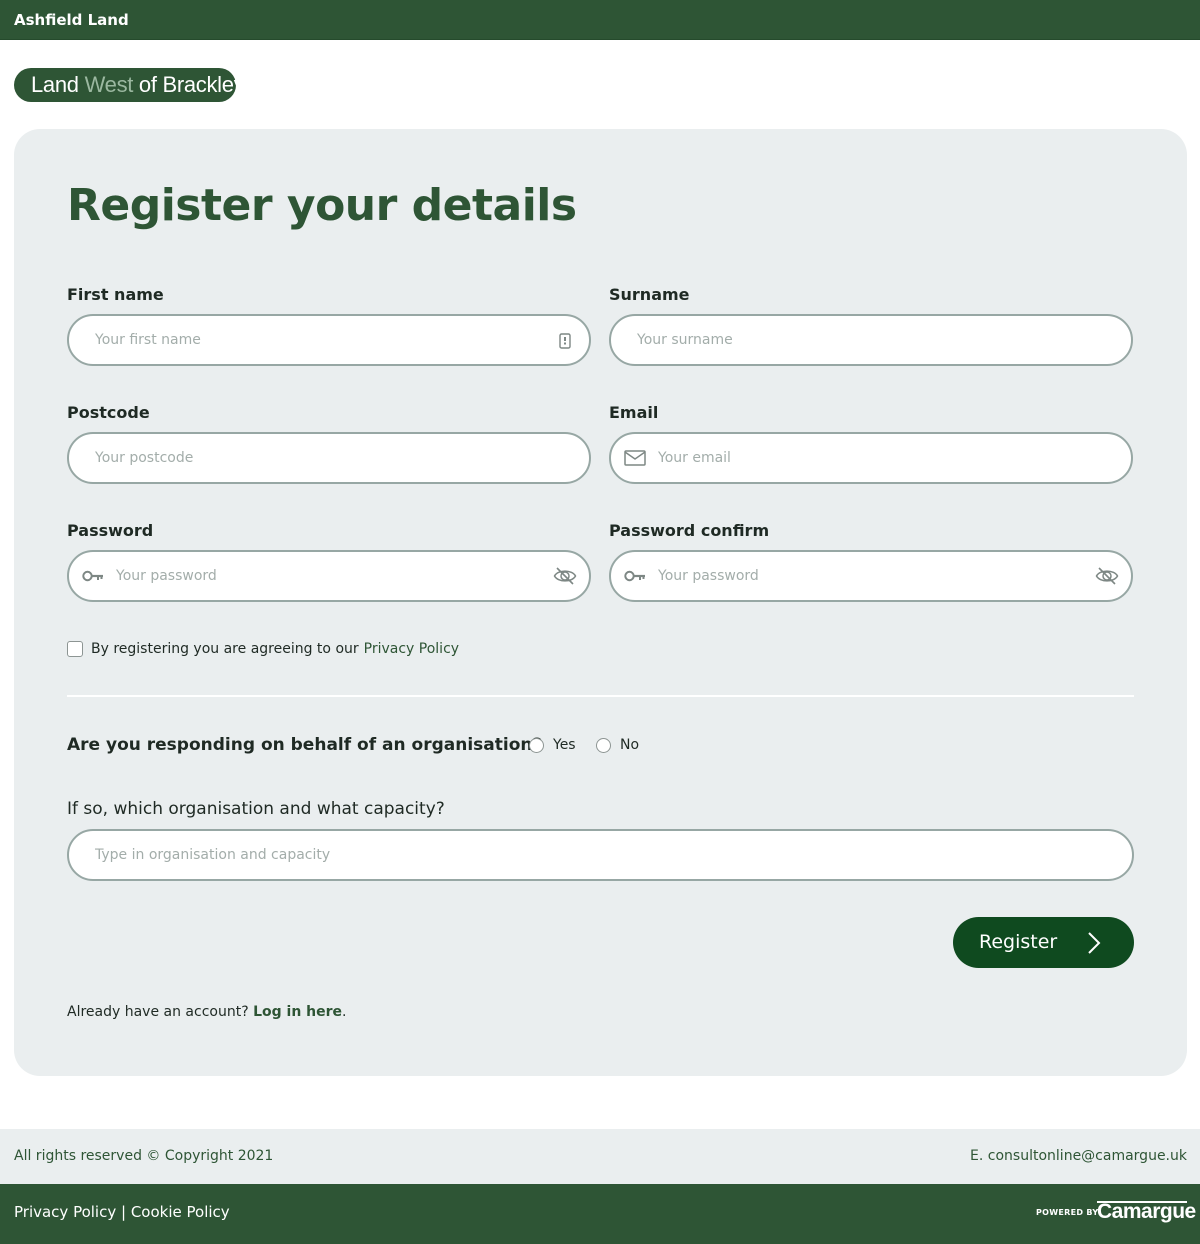  I want to click on contact-email: E. consultonline@camargue.uk, so click(1078, 1156).